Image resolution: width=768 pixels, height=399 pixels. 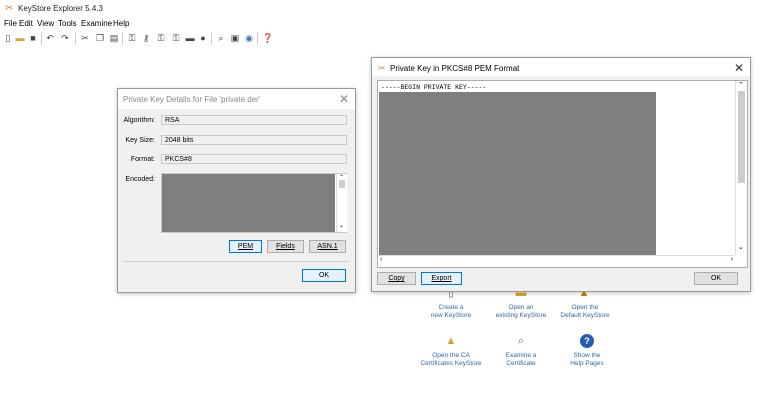 I want to click on fields-button: Fields, so click(x=285, y=246).